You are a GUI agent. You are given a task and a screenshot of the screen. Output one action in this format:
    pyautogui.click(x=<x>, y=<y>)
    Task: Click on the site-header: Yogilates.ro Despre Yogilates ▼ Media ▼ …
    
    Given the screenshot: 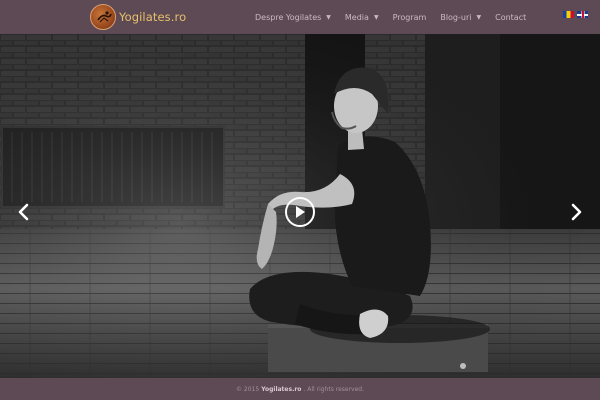 What is the action you would take?
    pyautogui.click(x=300, y=17)
    